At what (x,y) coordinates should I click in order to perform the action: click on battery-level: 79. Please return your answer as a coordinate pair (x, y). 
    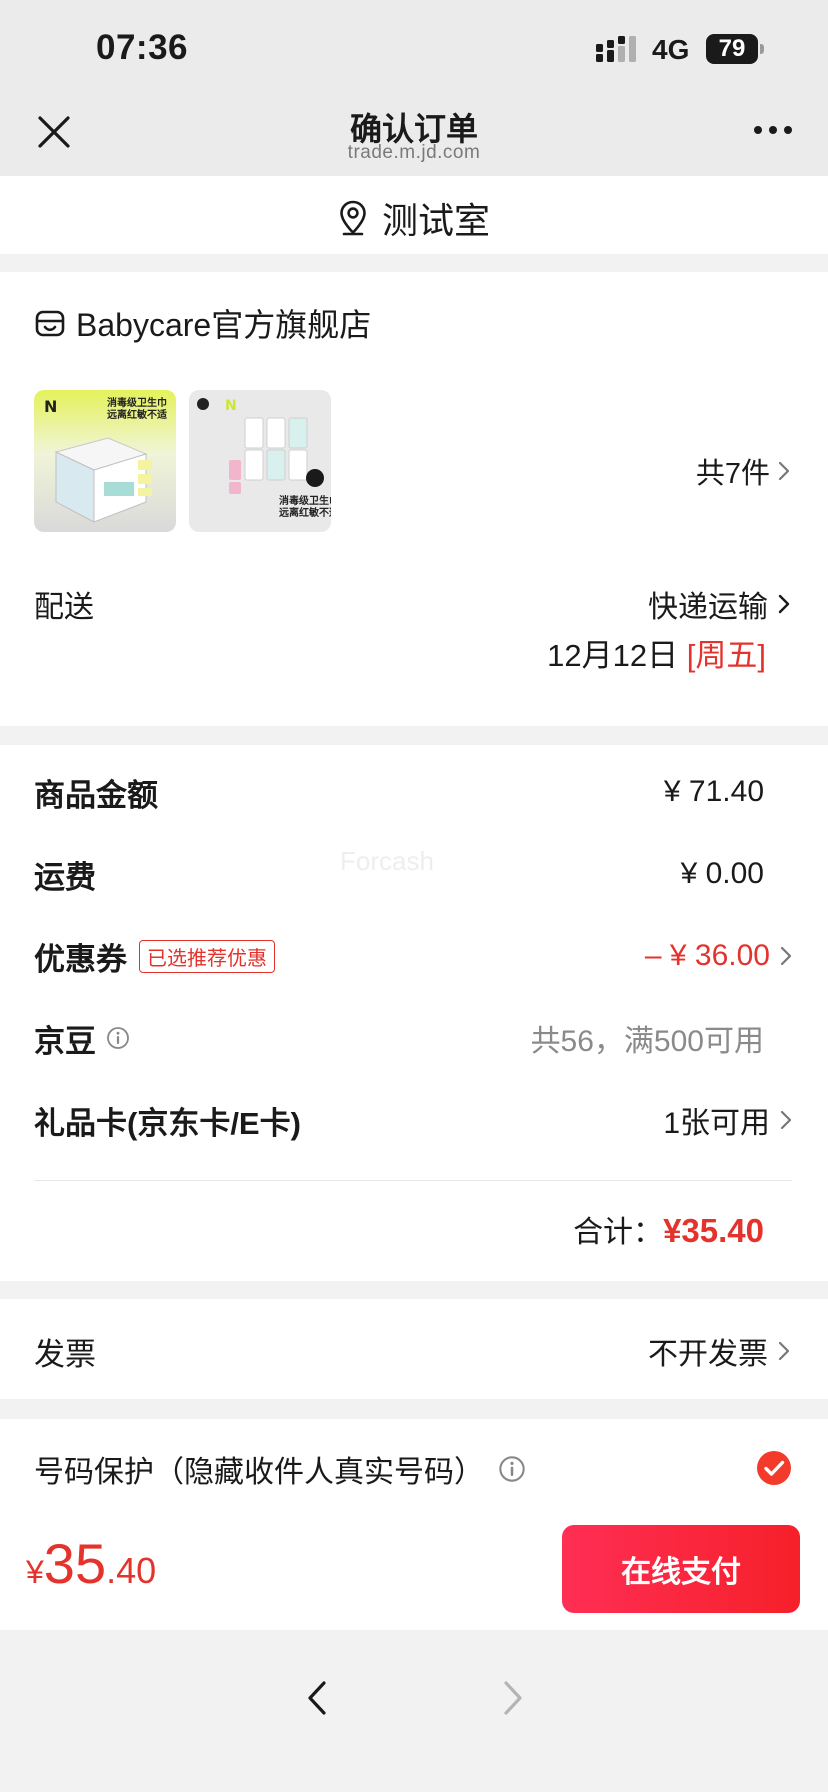
    Looking at the image, I should click on (732, 49).